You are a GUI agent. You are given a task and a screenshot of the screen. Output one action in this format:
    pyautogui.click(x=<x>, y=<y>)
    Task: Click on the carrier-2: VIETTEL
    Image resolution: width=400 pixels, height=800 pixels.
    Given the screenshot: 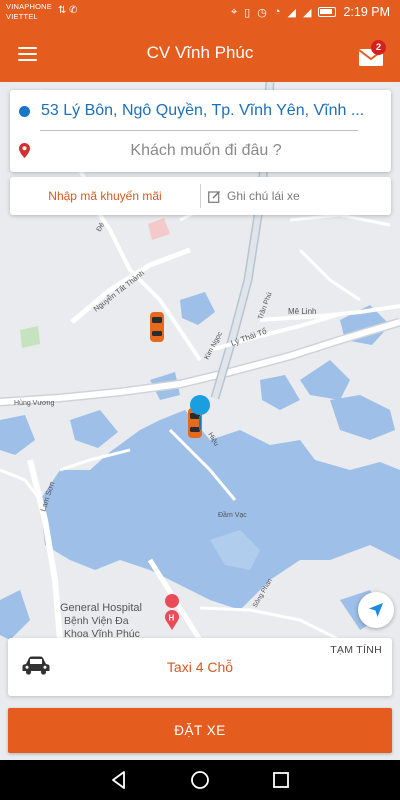 What is the action you would take?
    pyautogui.click(x=22, y=16)
    